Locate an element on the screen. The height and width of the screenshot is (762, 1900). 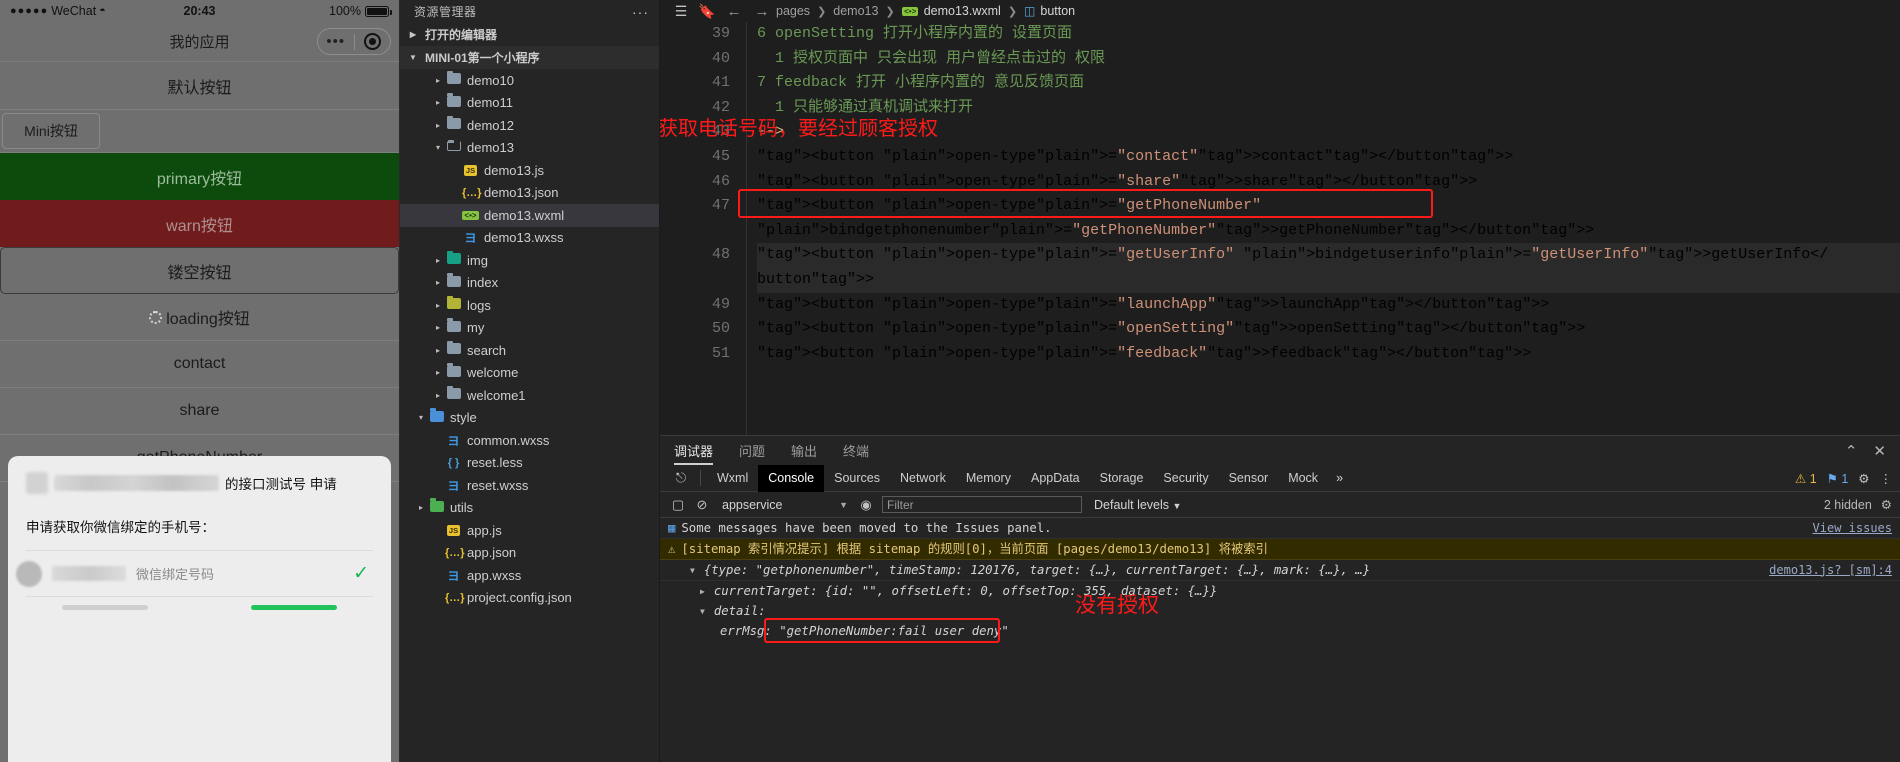
tab-problems: 问题 is located at coordinates (752, 450).